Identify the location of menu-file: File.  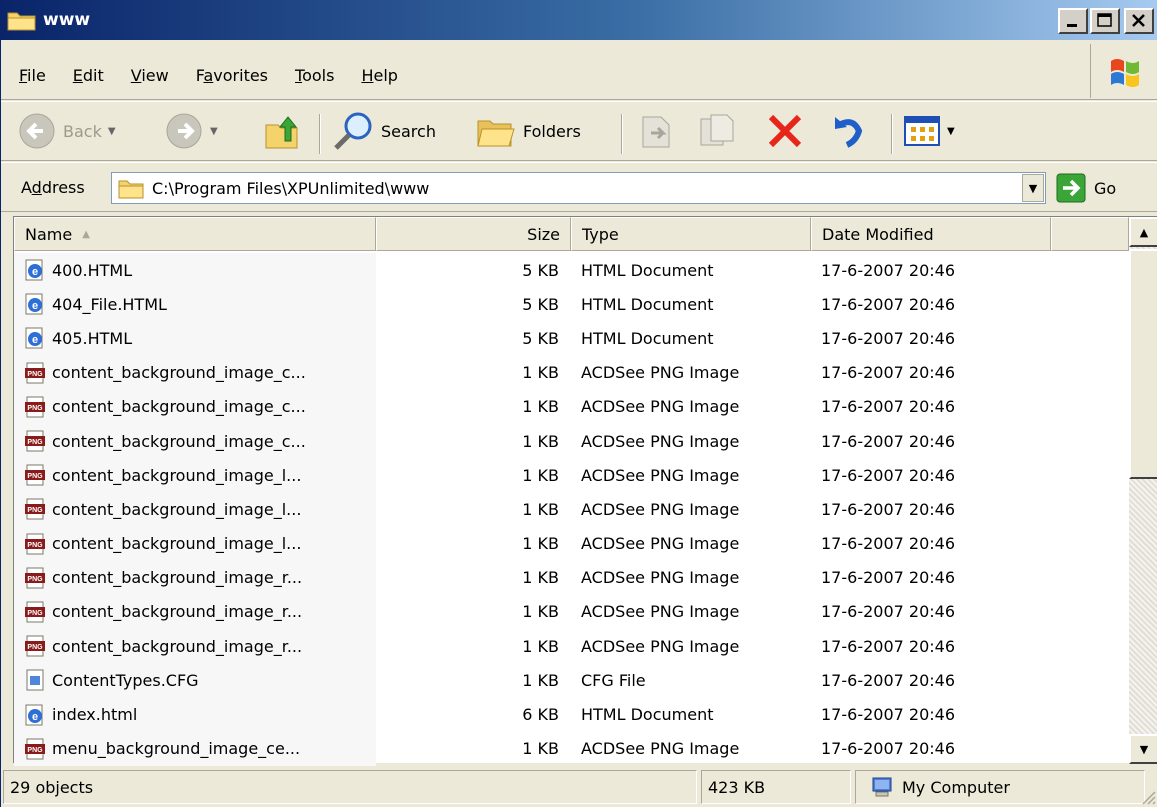
(32, 75).